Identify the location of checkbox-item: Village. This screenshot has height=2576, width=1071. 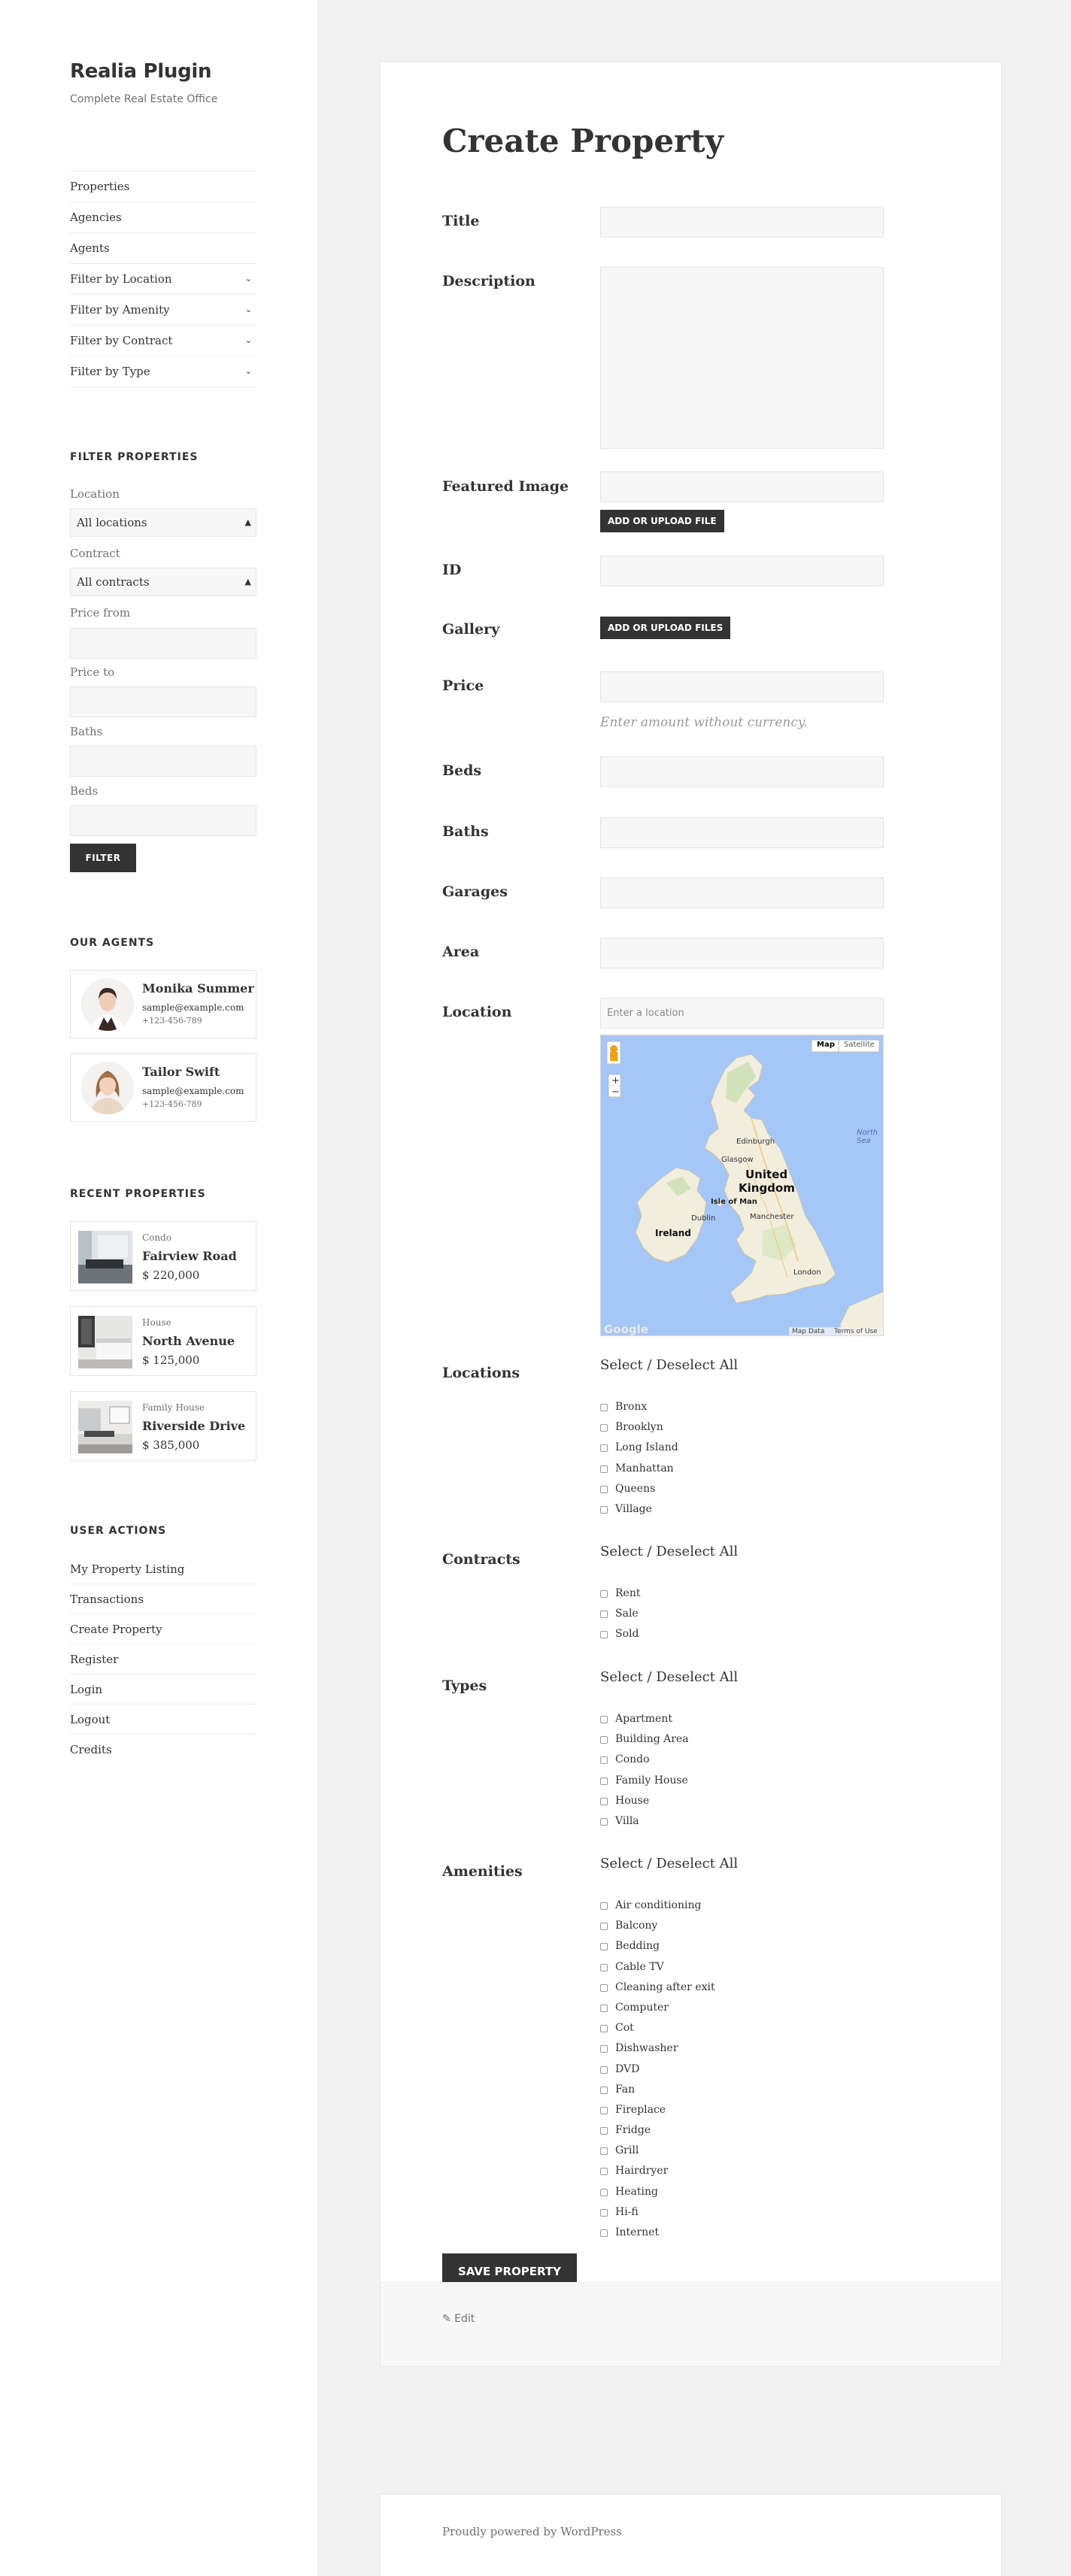
(758, 1509).